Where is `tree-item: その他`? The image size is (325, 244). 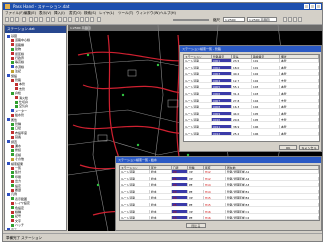 tree-item: その他 is located at coordinates (17, 159).